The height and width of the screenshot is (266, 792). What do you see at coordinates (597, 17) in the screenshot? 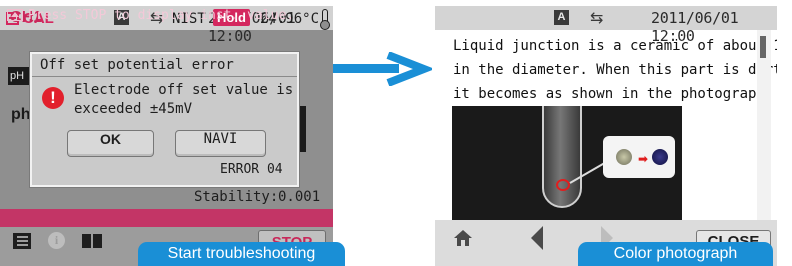
I see `usb-icon: ⇆` at bounding box center [597, 17].